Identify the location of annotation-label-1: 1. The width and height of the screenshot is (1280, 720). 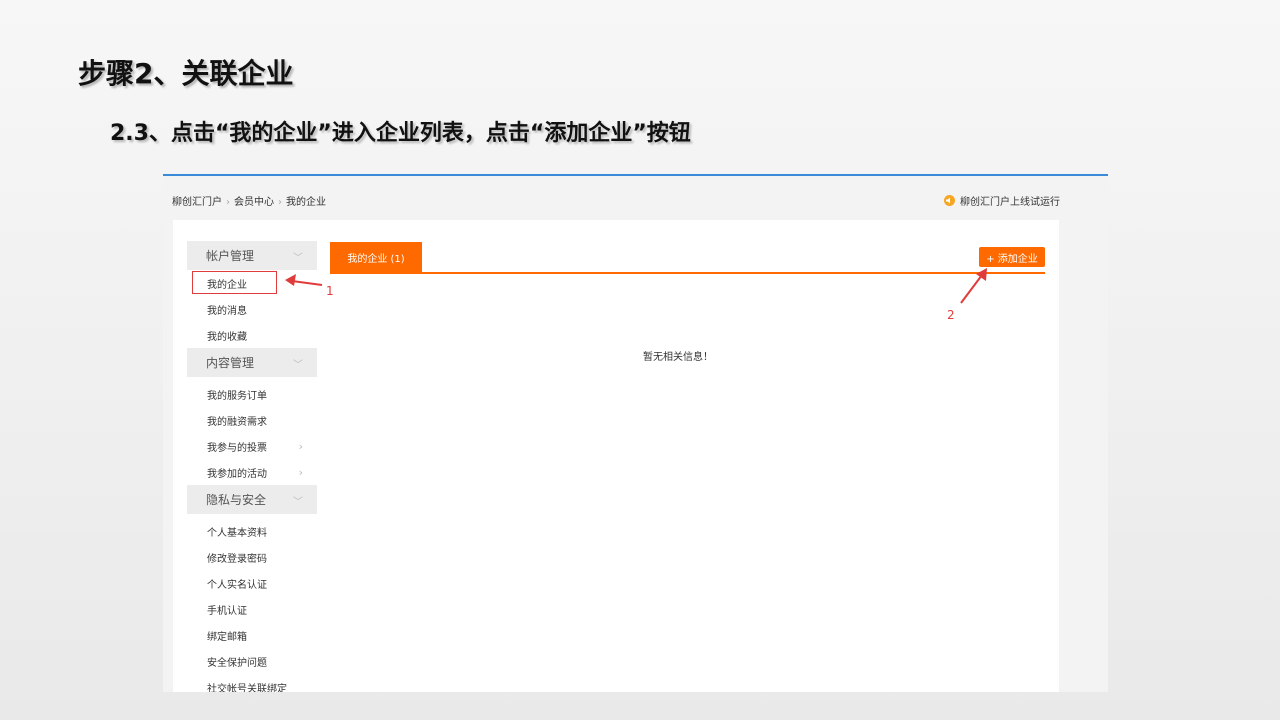
(330, 291).